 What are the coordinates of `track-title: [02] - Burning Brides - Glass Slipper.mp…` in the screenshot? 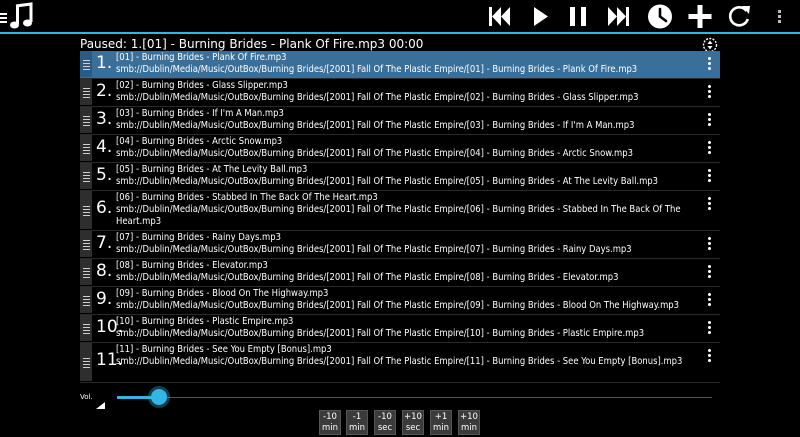 It's located at (202, 85).